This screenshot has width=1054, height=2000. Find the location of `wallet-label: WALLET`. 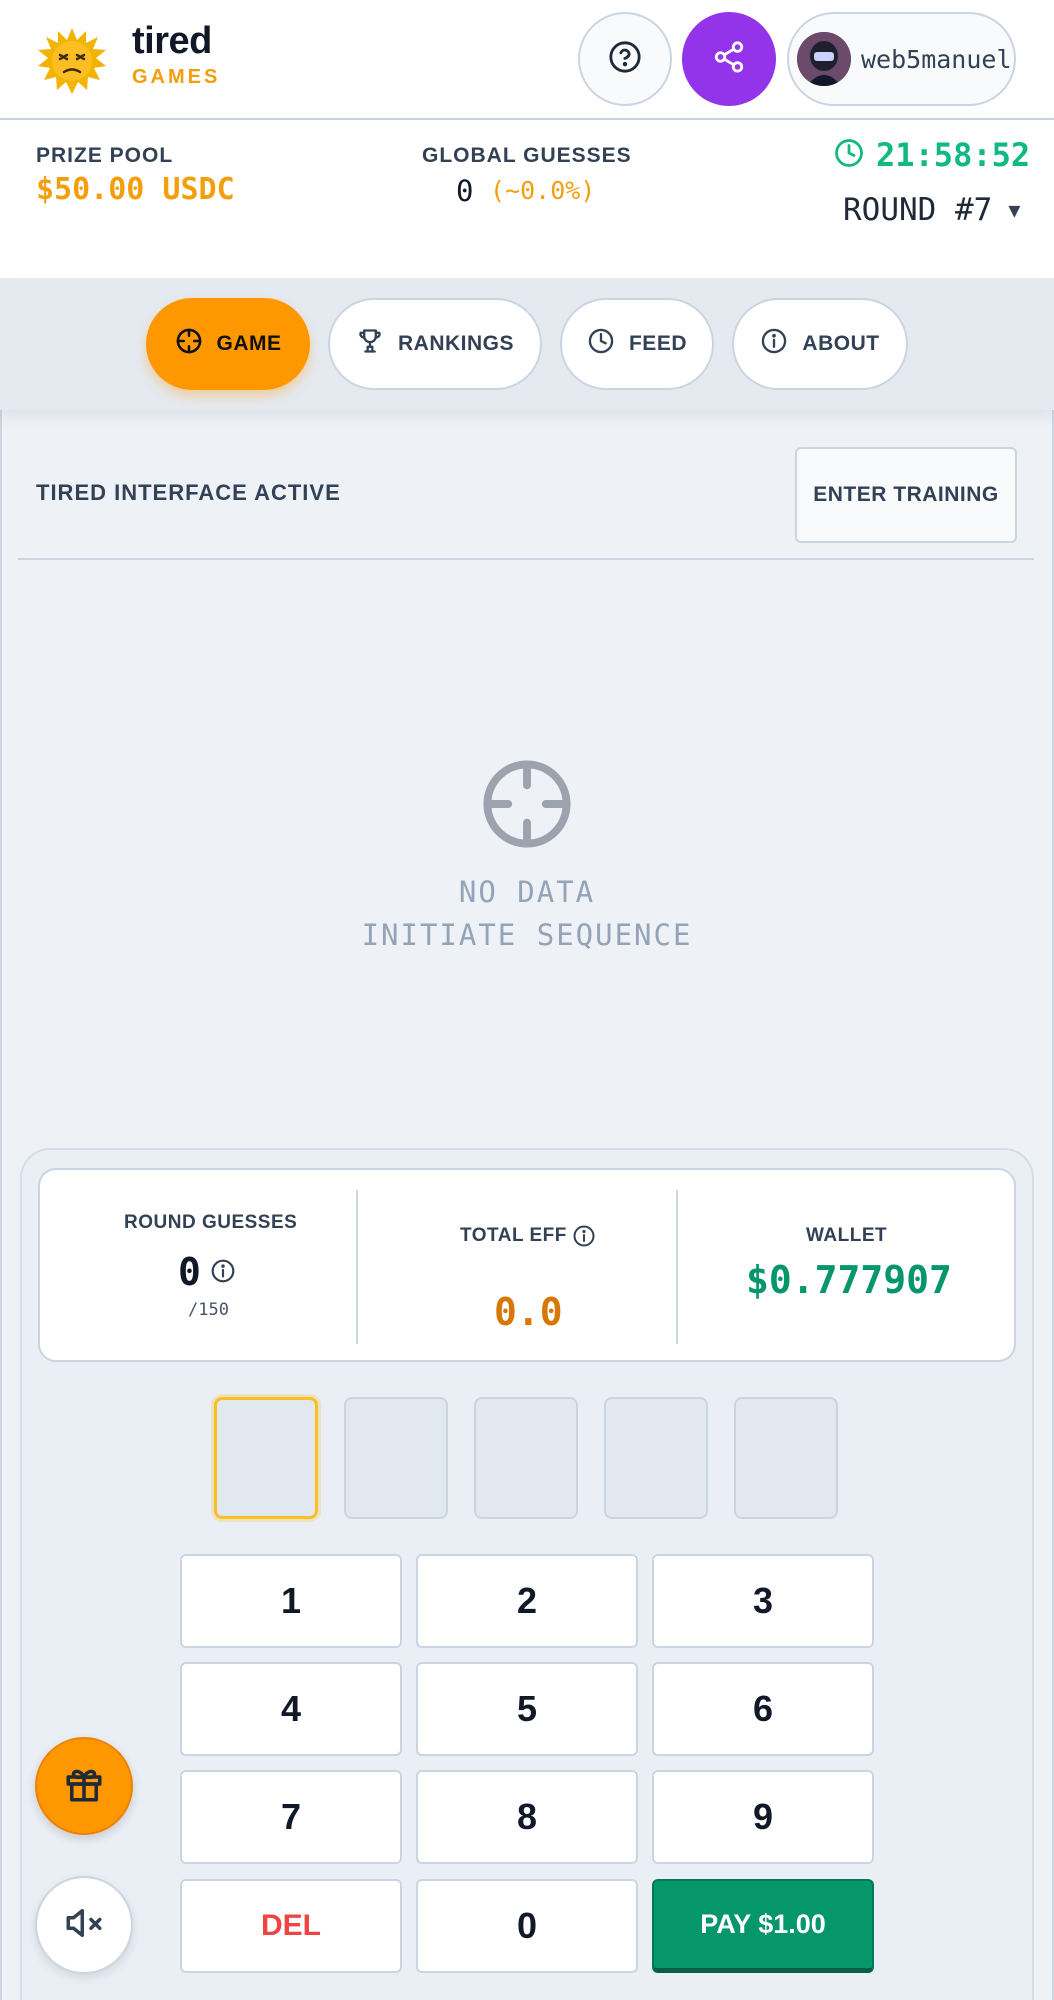

wallet-label: WALLET is located at coordinates (847, 1235).